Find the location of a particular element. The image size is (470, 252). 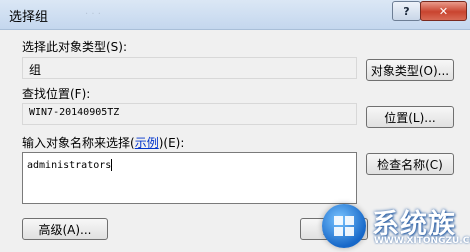

location-field: WIN7-20140905TZ is located at coordinates (189, 114).